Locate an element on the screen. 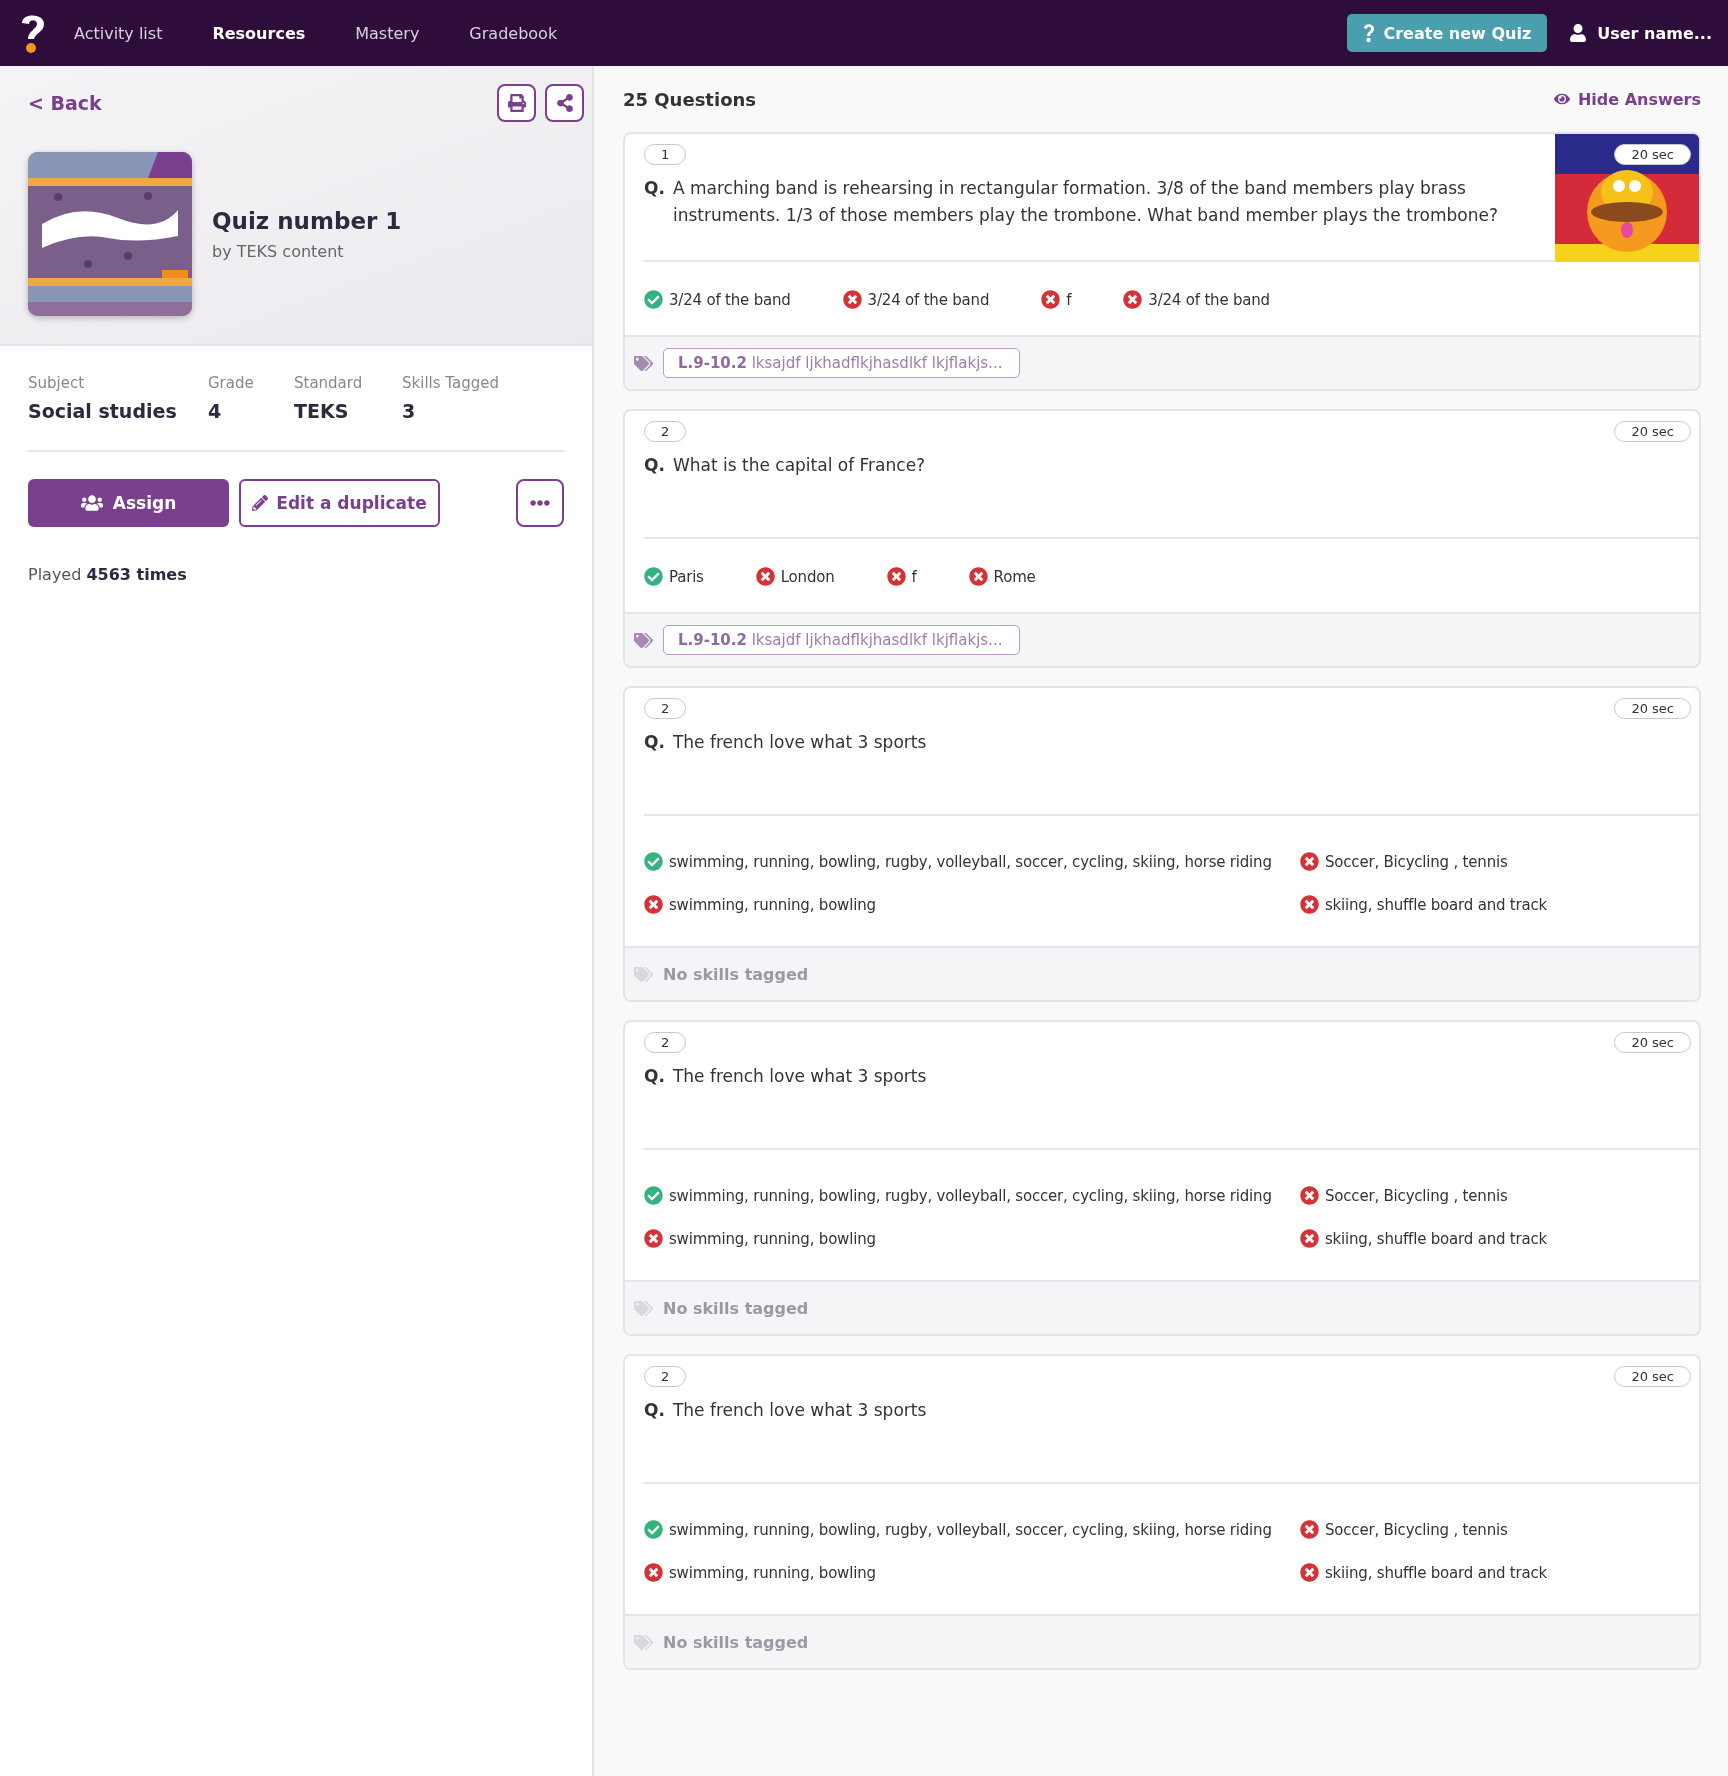 This screenshot has width=1728, height=1776. print-button is located at coordinates (516, 103).